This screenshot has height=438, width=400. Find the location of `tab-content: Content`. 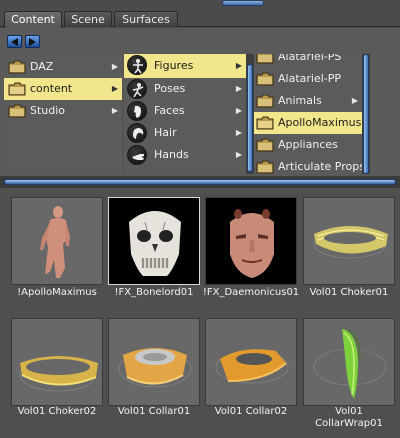

tab-content: Content is located at coordinates (33, 19).